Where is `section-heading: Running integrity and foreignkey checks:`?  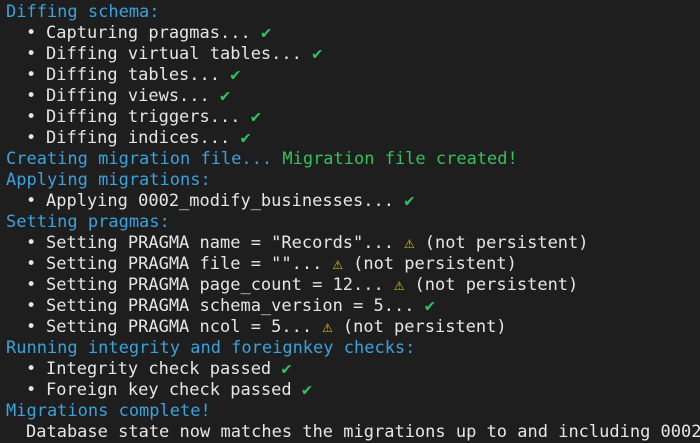
section-heading: Running integrity and foreignkey checks: is located at coordinates (353, 348).